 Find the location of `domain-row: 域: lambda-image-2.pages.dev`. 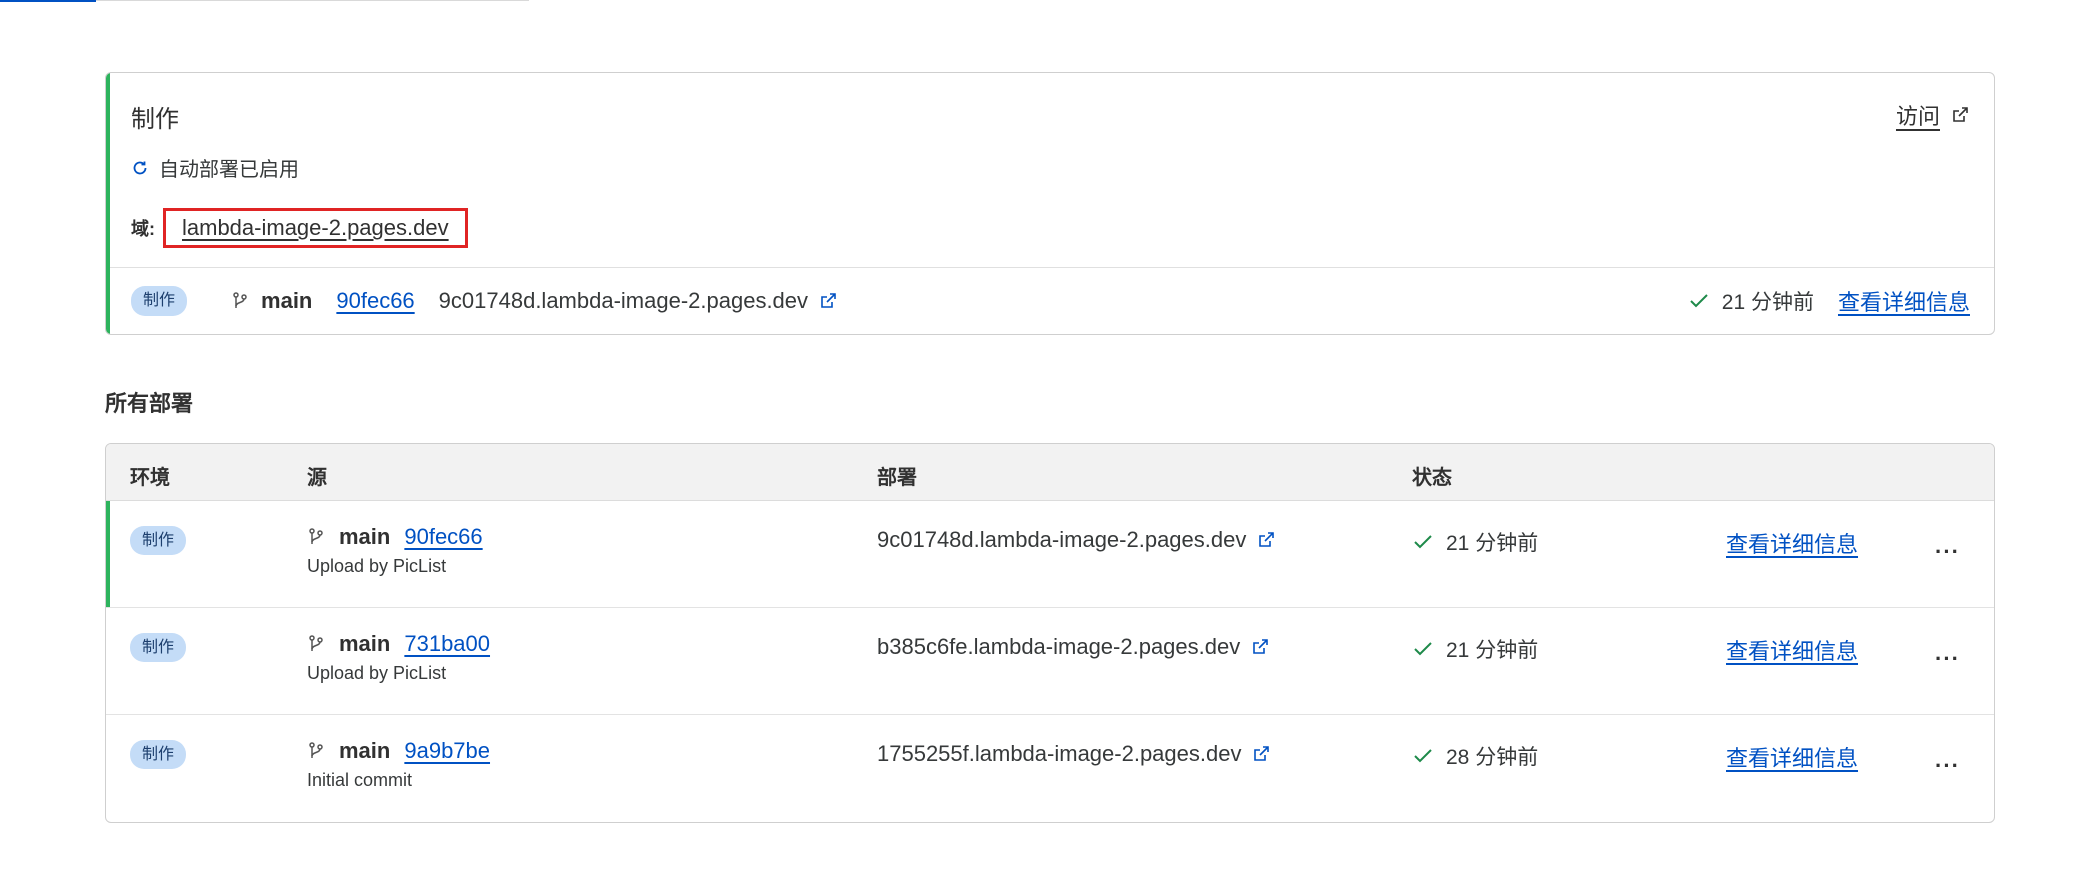

domain-row: 域: lambda-image-2.pages.dev is located at coordinates (299, 228).